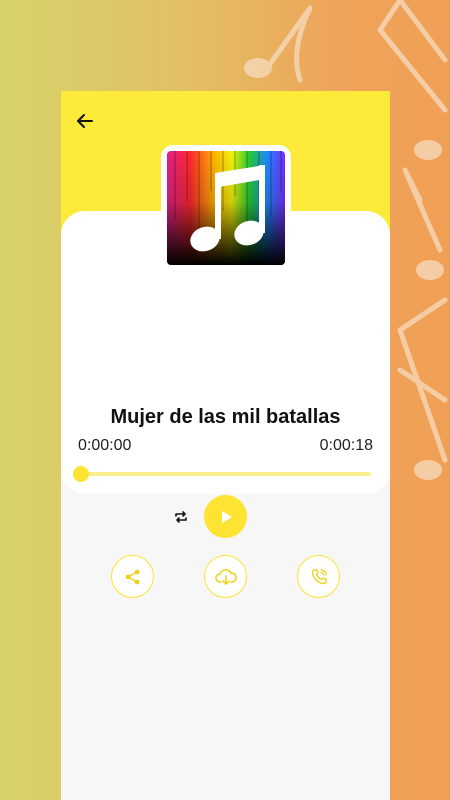 This screenshot has width=450, height=800. I want to click on arrow-left-icon, so click(85, 121).